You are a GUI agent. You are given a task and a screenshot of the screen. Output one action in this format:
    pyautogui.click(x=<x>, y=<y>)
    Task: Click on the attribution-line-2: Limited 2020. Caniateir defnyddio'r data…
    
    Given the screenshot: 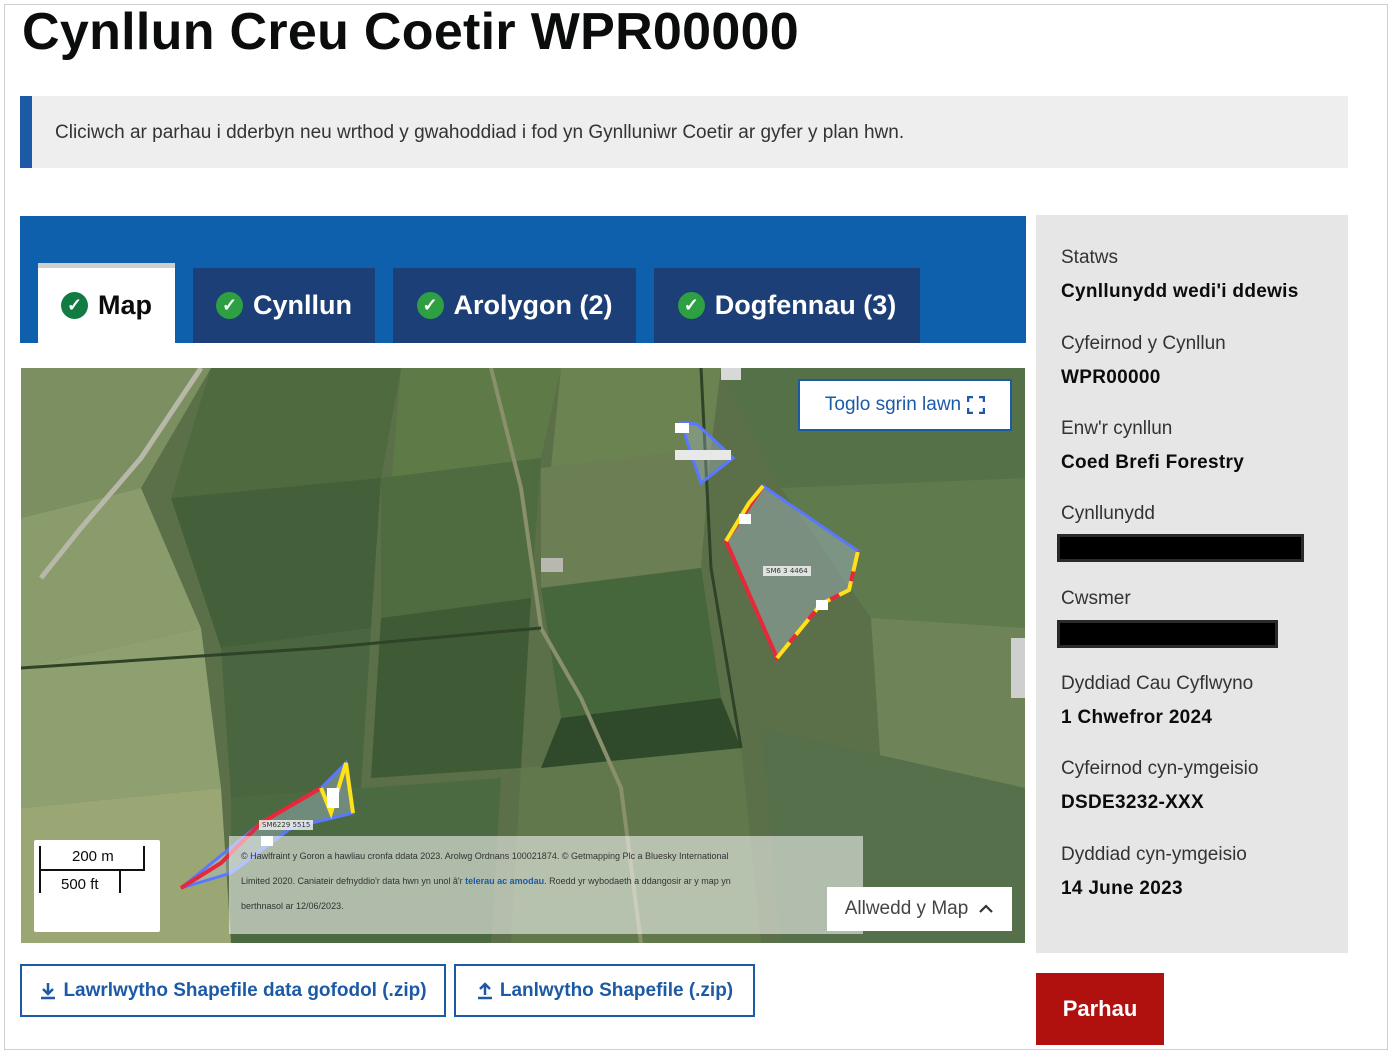 What is the action you would take?
    pyautogui.click(x=352, y=881)
    